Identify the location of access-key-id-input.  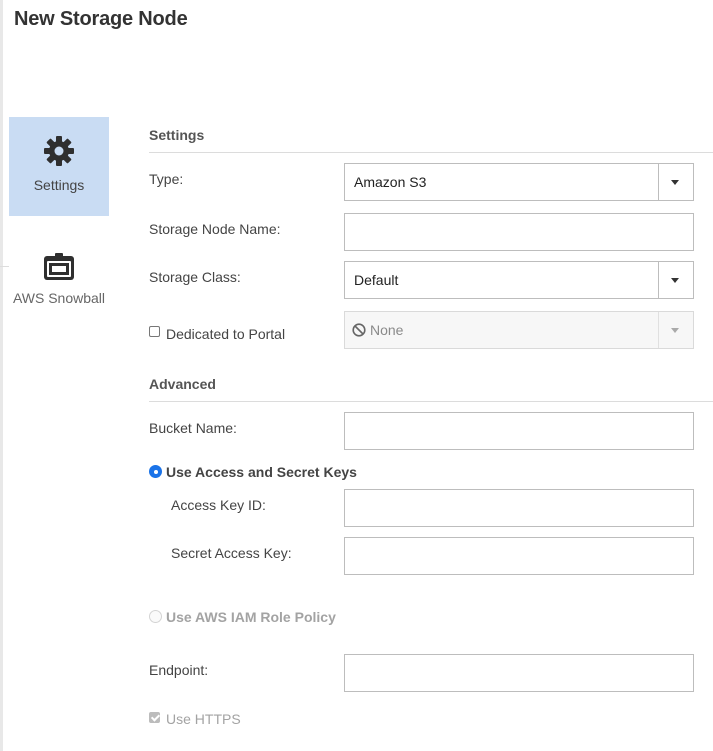
(519, 508).